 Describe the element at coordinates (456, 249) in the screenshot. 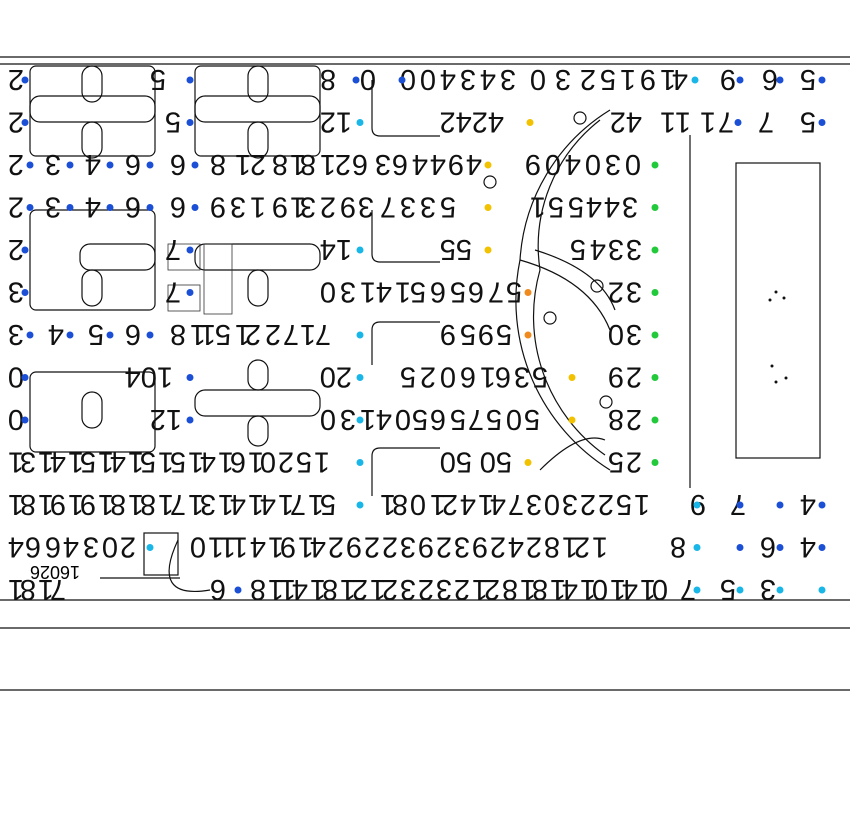

I see `dim-label: 55` at that location.